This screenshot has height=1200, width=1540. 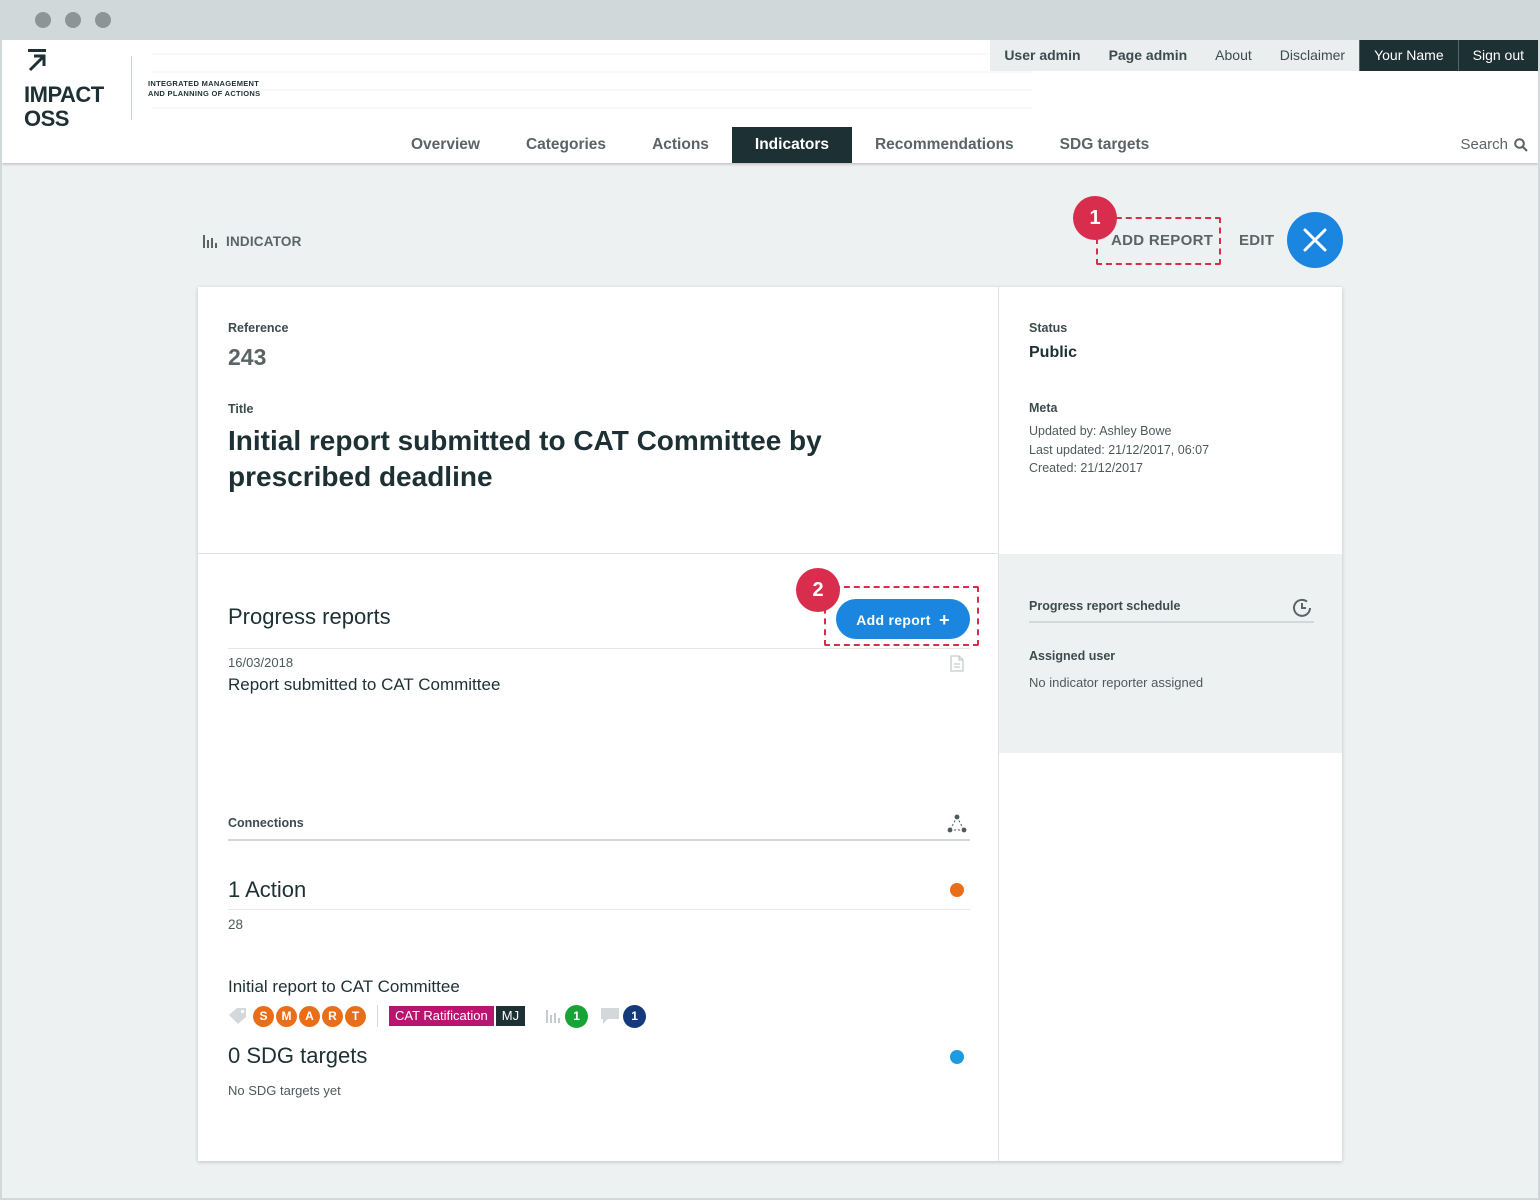 What do you see at coordinates (1148, 55) in the screenshot?
I see `top-nav-page-admin: Page admin` at bounding box center [1148, 55].